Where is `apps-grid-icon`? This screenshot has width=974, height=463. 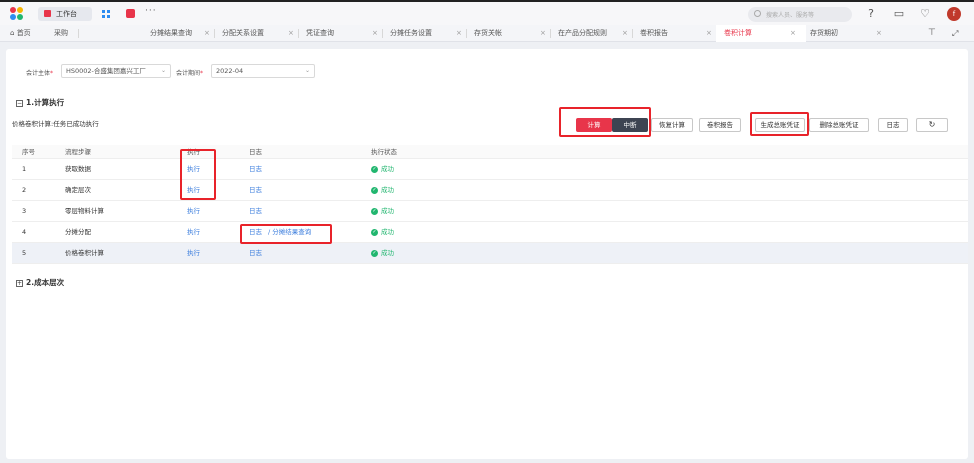 apps-grid-icon is located at coordinates (106, 14).